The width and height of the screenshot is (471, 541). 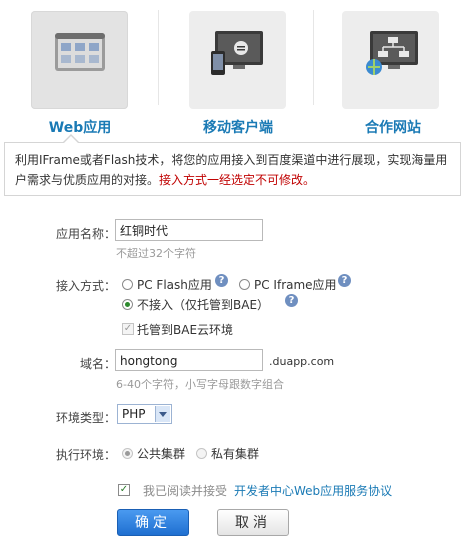 I want to click on env-type-select: PHP, so click(x=144, y=414).